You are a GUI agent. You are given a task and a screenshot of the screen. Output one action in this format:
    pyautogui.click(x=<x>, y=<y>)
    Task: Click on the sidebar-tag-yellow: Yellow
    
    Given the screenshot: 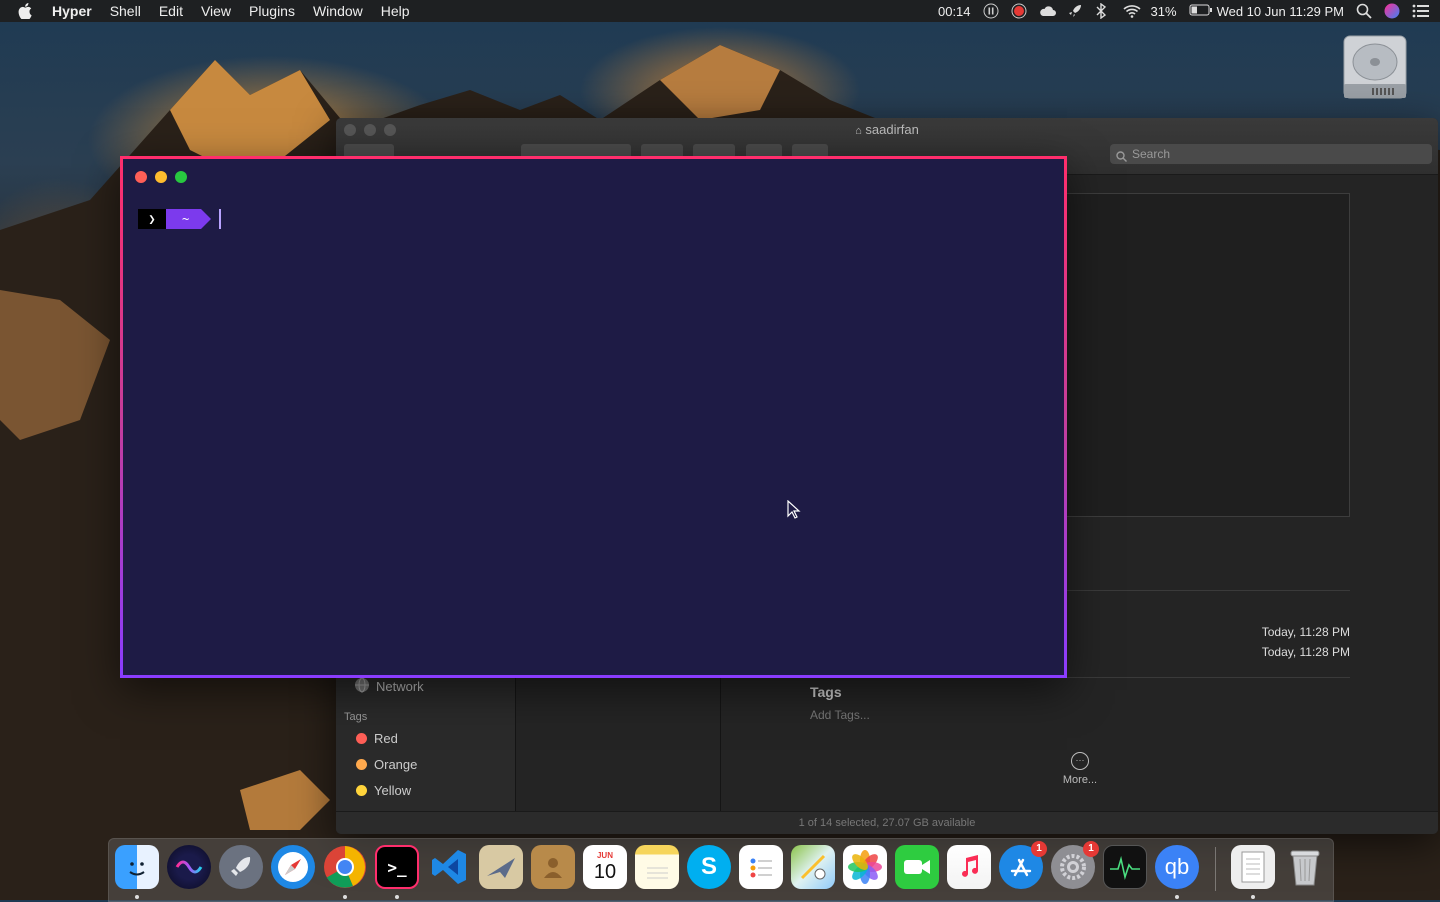 What is the action you would take?
    pyautogui.click(x=383, y=790)
    